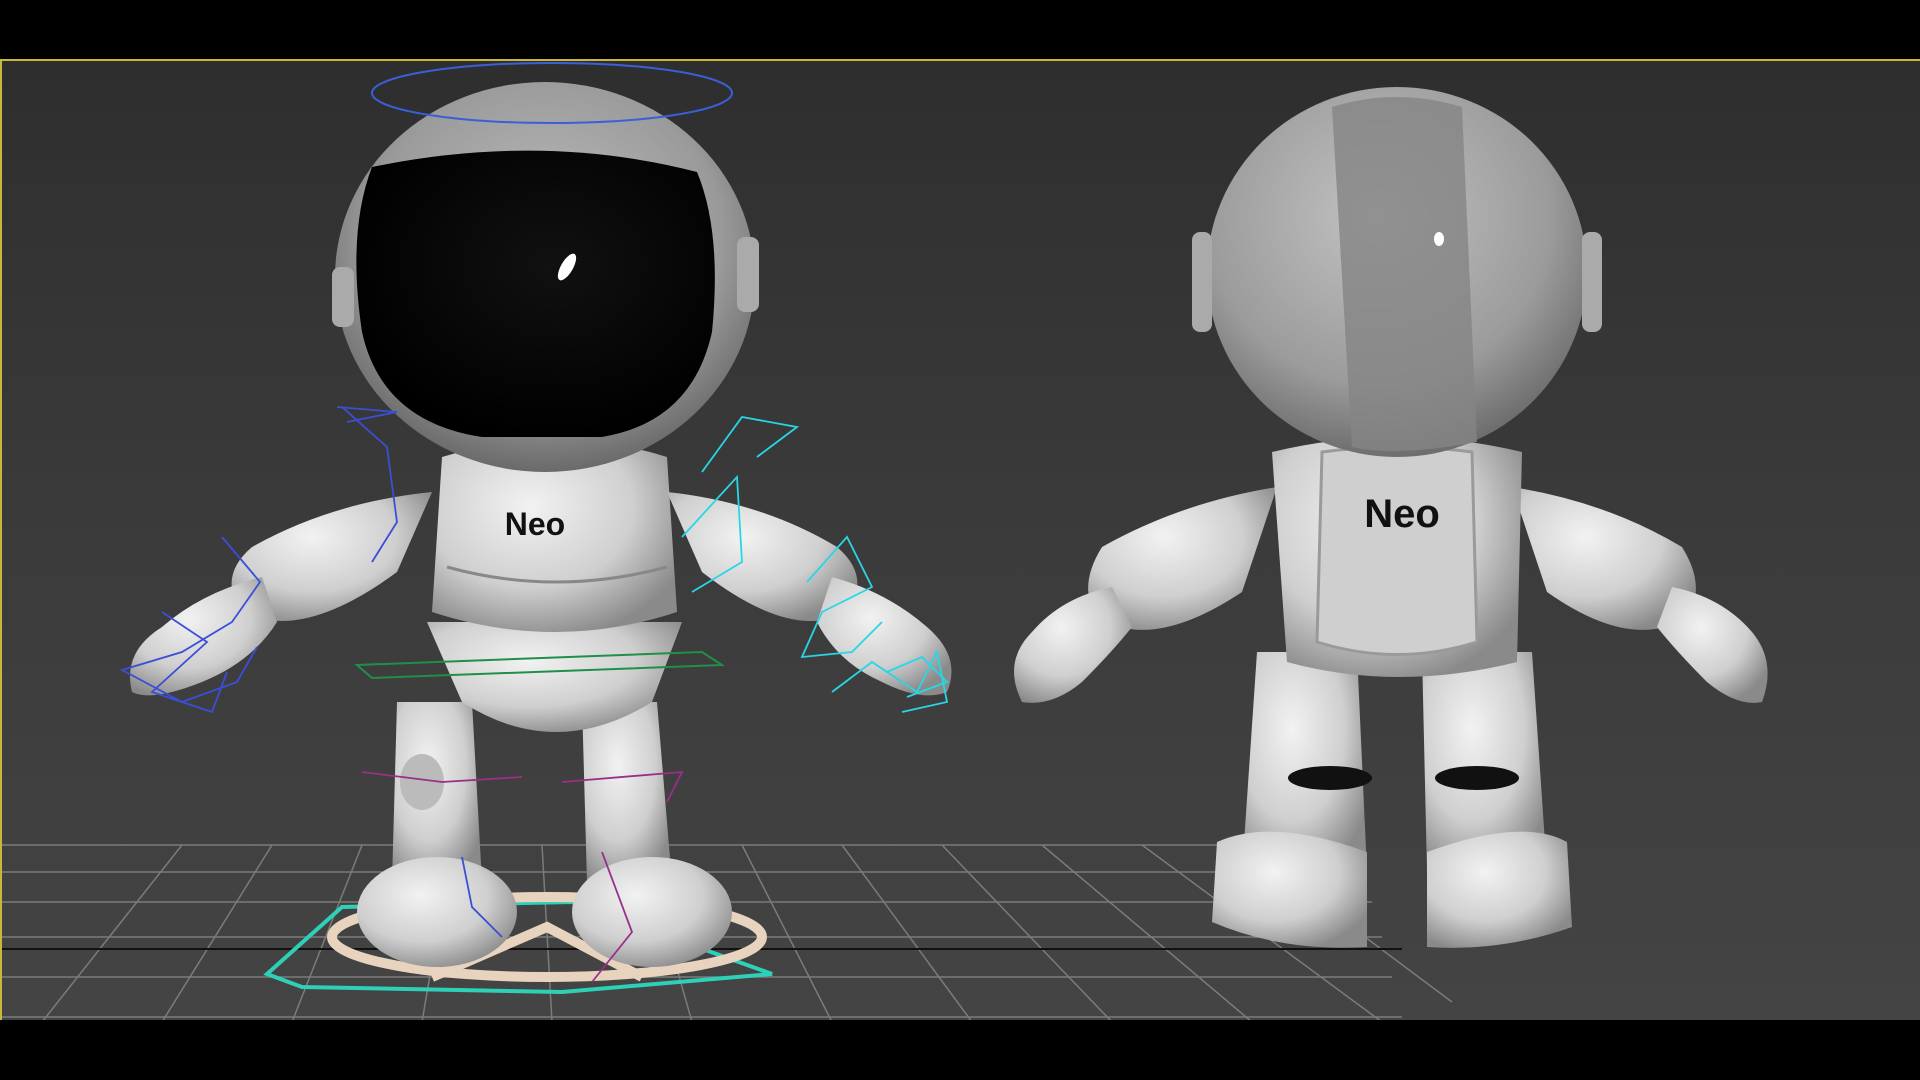 The image size is (1920, 1080). What do you see at coordinates (1477, 778) in the screenshot?
I see `back-knee-joint-right` at bounding box center [1477, 778].